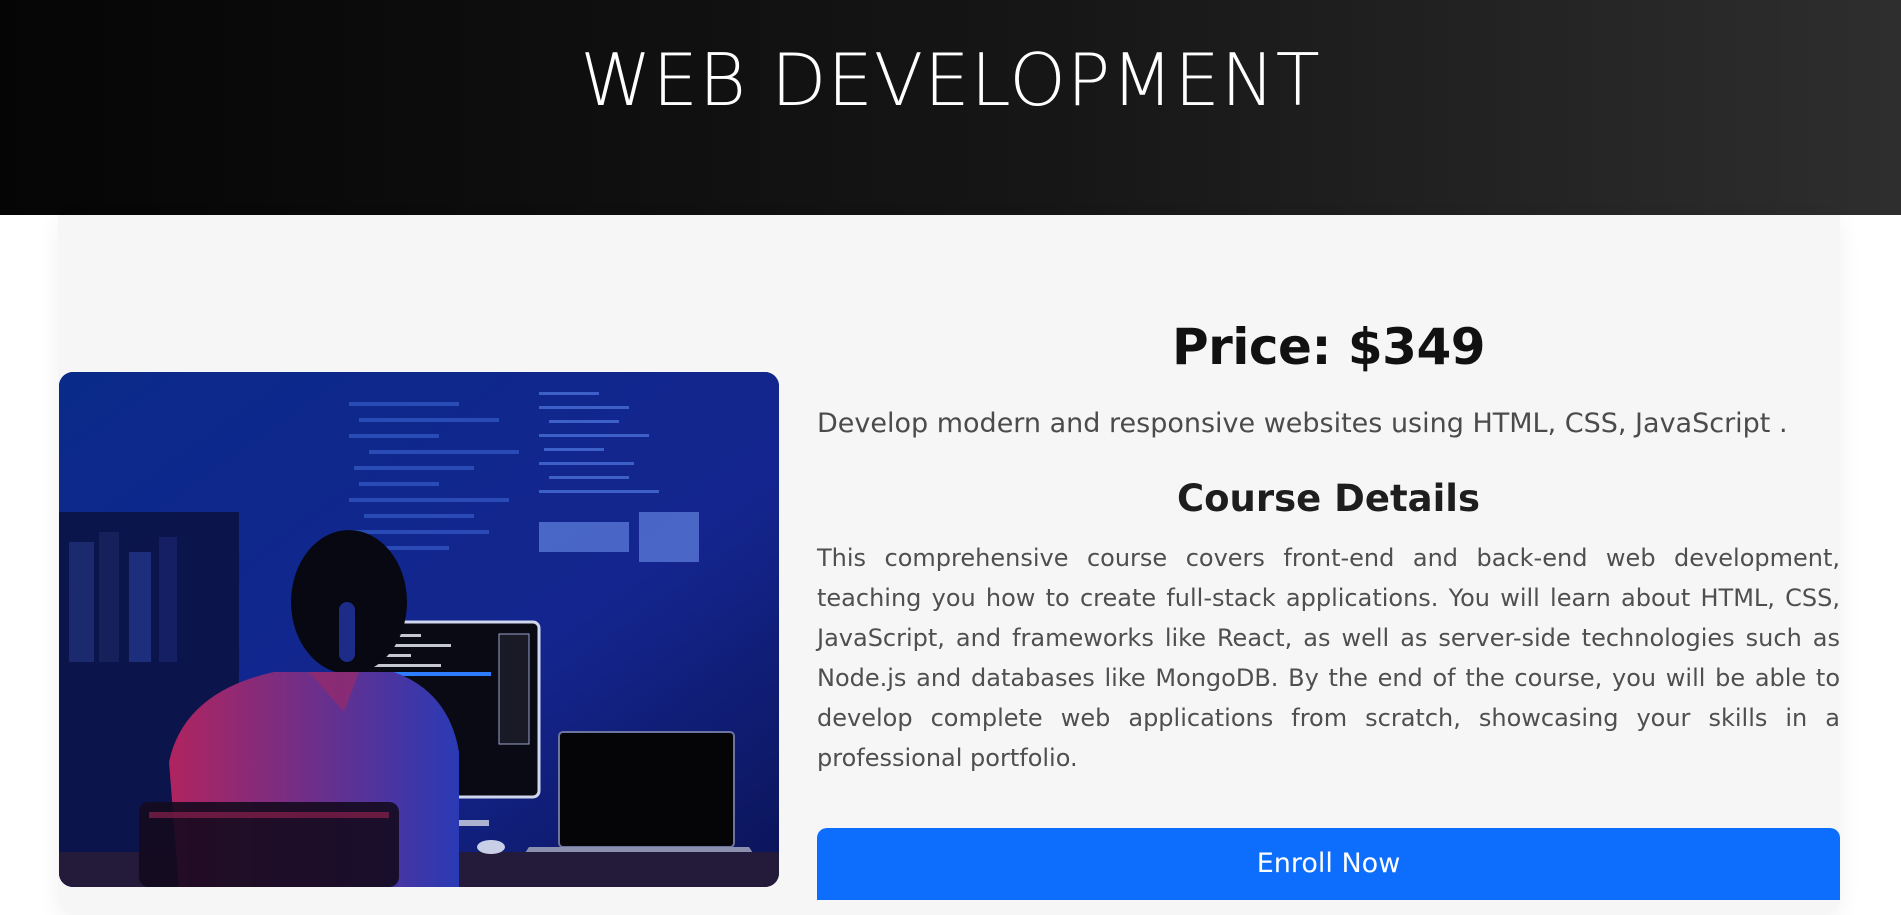 This screenshot has height=915, width=1901. What do you see at coordinates (1328, 864) in the screenshot?
I see `enroll-now-button: Enroll Now` at bounding box center [1328, 864].